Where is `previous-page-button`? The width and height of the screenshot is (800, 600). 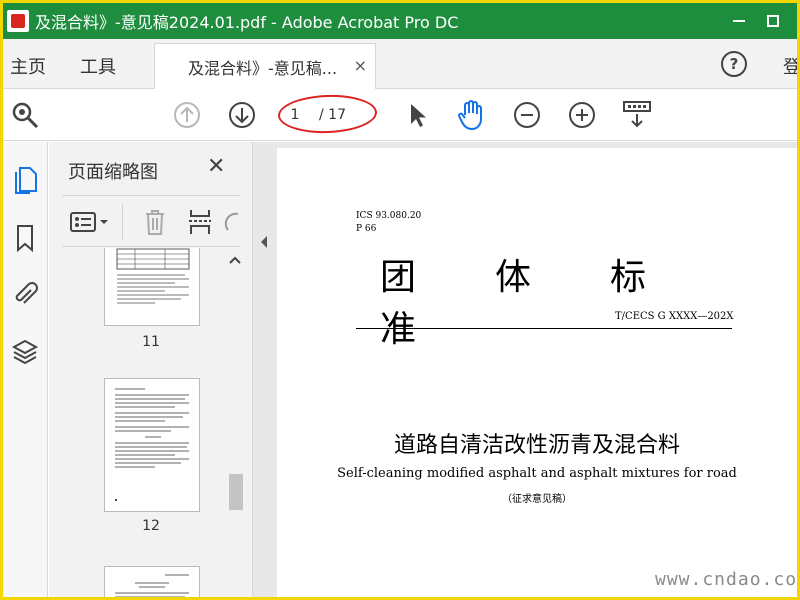
previous-page-button is located at coordinates (187, 115).